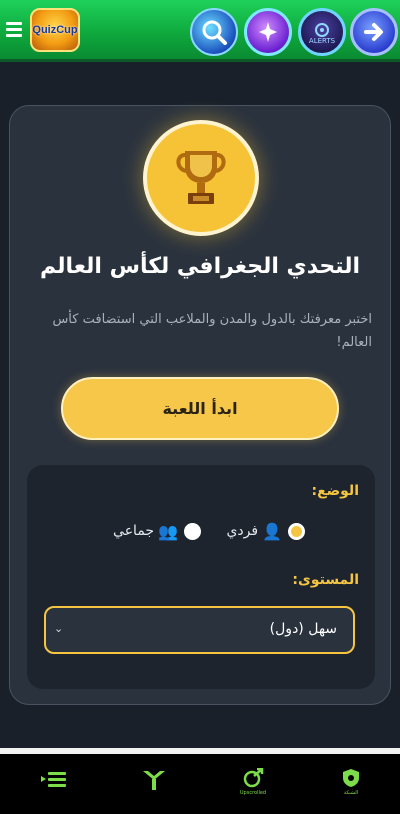 The height and width of the screenshot is (814, 400). I want to click on mode-group-radio, so click(192, 531).